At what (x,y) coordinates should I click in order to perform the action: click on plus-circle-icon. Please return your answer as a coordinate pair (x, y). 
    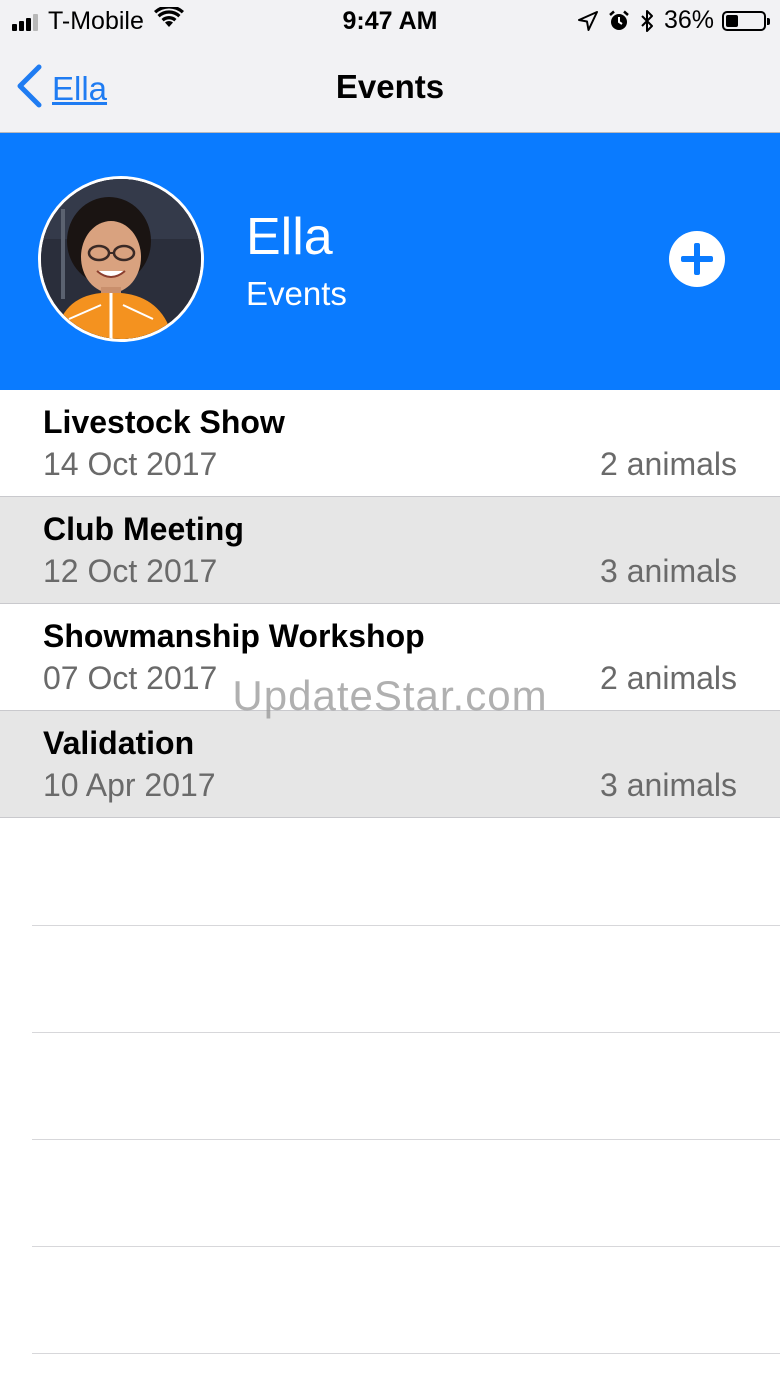
    Looking at the image, I should click on (697, 259).